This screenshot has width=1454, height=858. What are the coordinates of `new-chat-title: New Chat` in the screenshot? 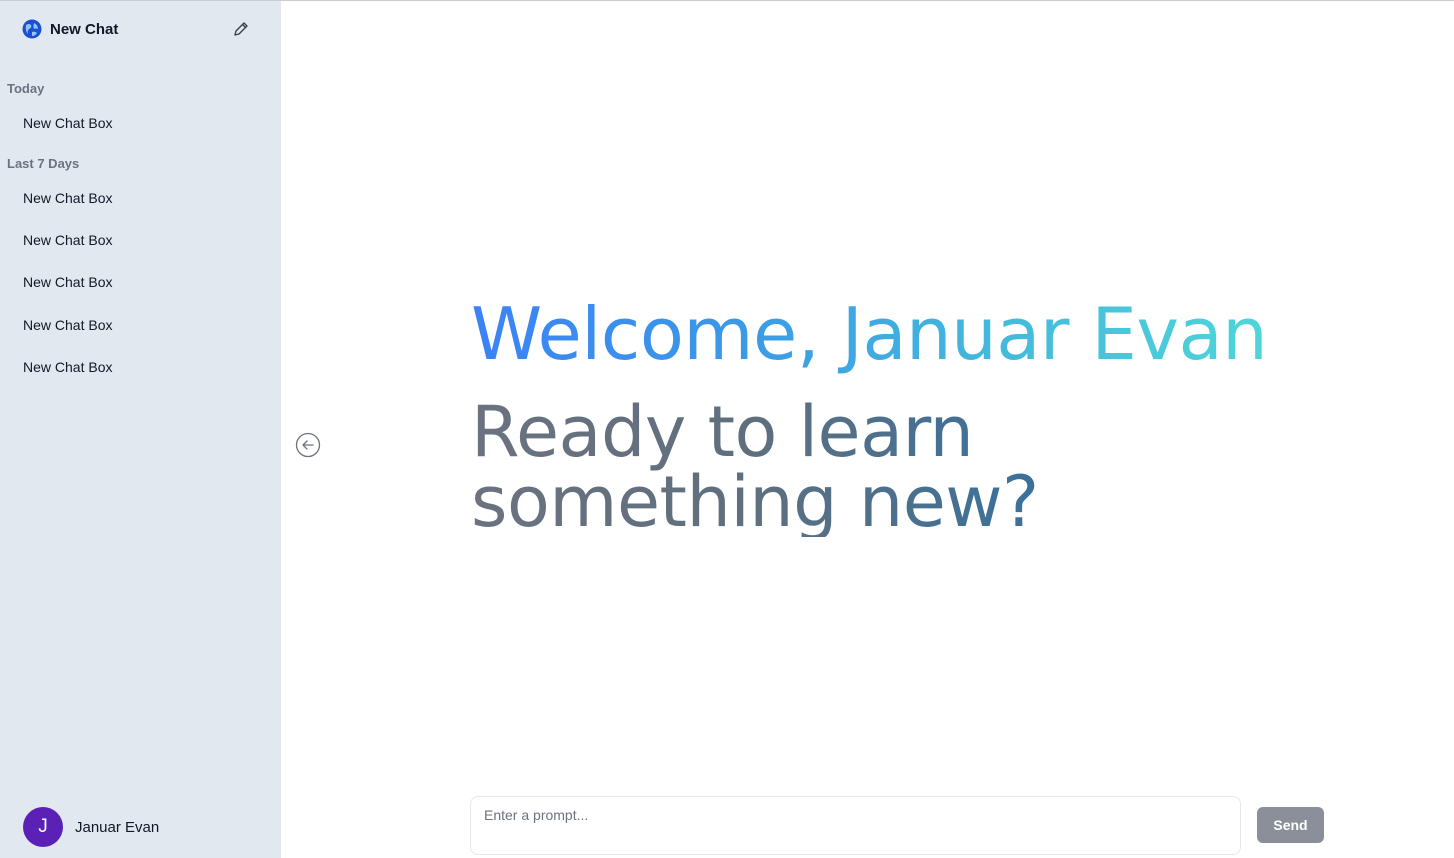 It's located at (84, 29).